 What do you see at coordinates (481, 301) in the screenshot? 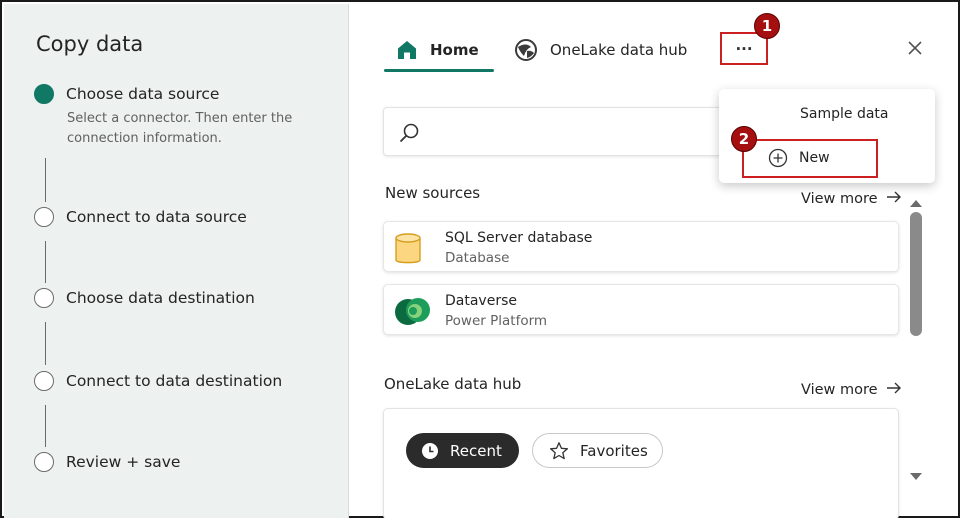
I see `source-card-title: Dataverse` at bounding box center [481, 301].